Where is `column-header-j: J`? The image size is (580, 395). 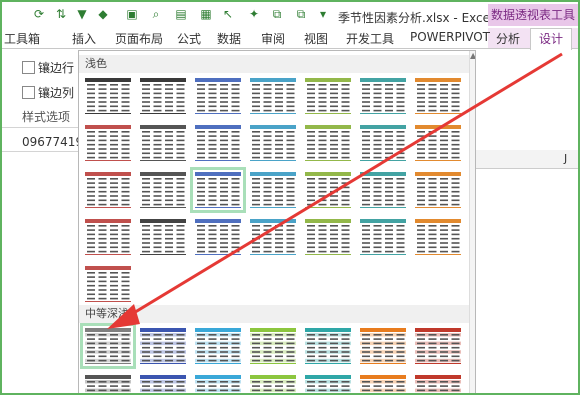 column-header-j: J is located at coordinates (565, 158).